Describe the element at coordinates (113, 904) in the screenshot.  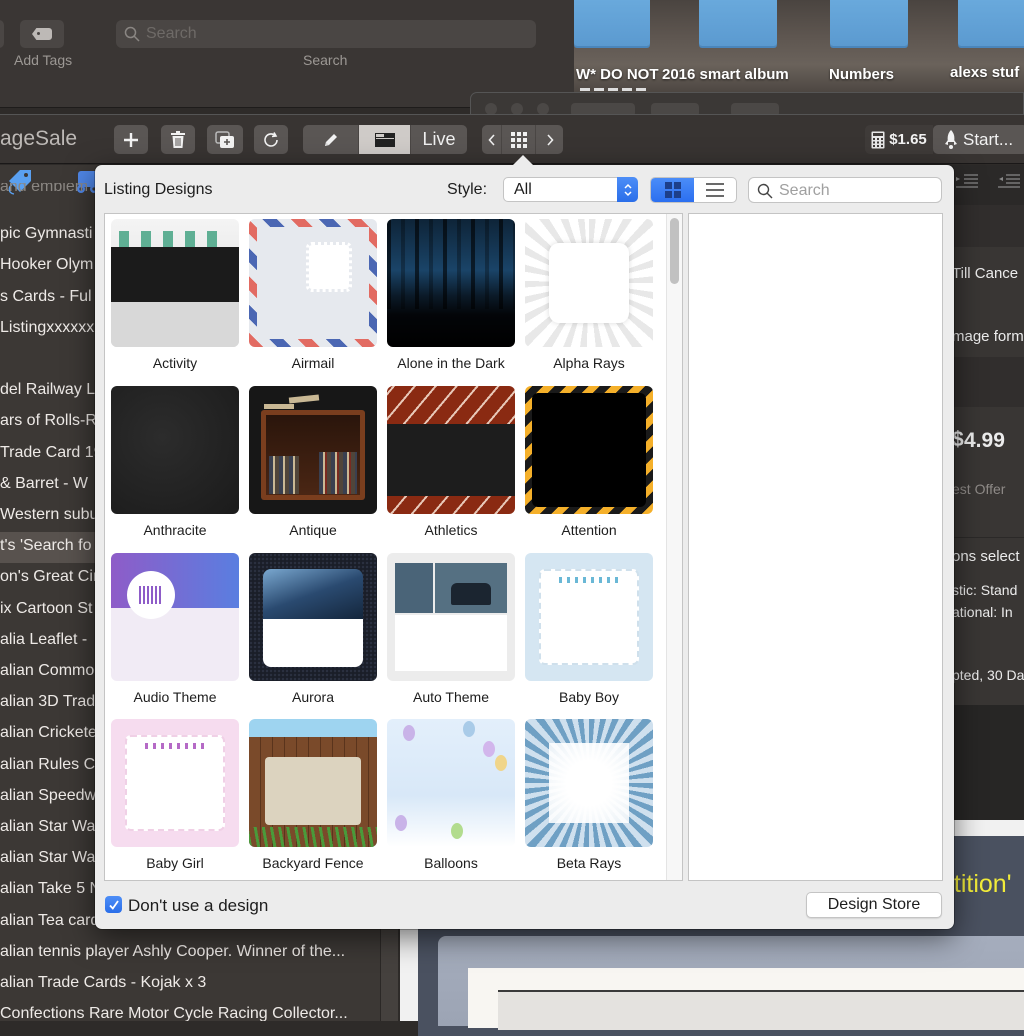
I see `dont-use-design-checkbox` at that location.